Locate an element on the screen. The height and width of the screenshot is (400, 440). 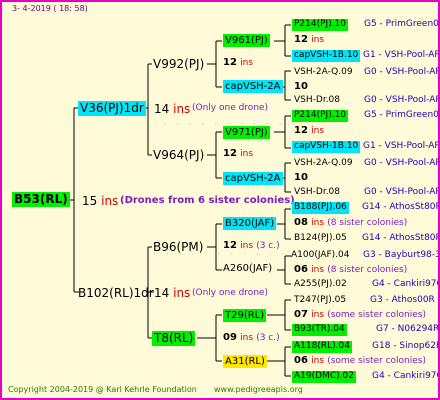
gen4-ins: 06 ins (8 sister colonies) is located at coordinates (351, 269).